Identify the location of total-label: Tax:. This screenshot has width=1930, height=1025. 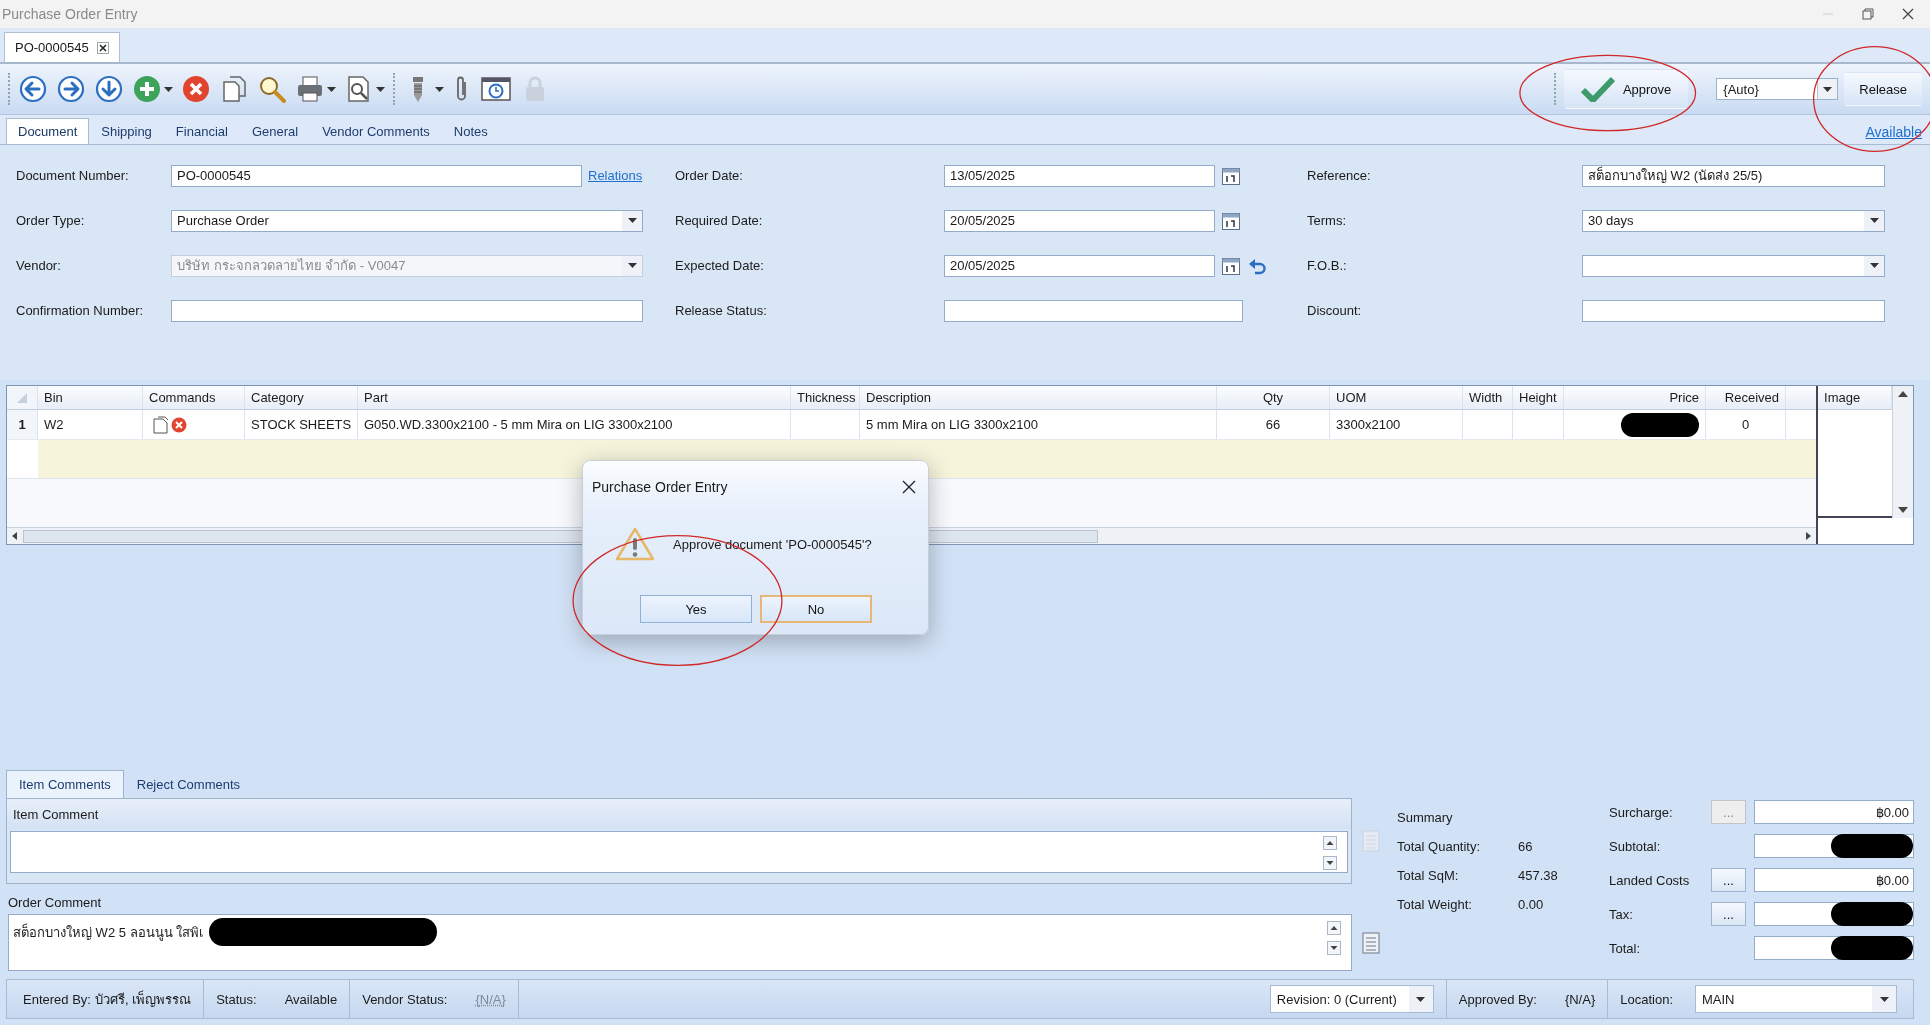
(1621, 914).